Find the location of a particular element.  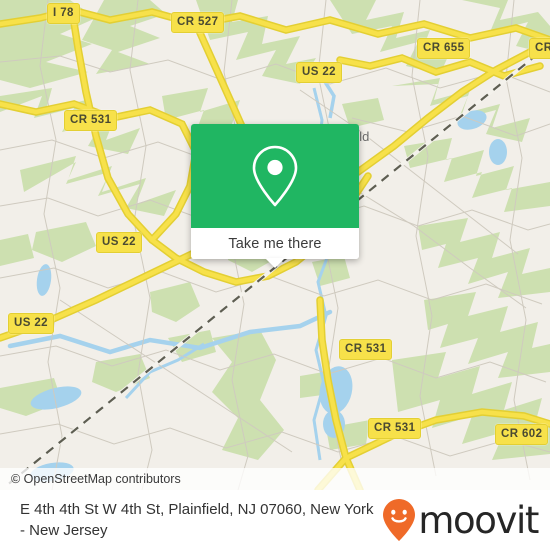

moovit-pin-icon is located at coordinates (399, 520).